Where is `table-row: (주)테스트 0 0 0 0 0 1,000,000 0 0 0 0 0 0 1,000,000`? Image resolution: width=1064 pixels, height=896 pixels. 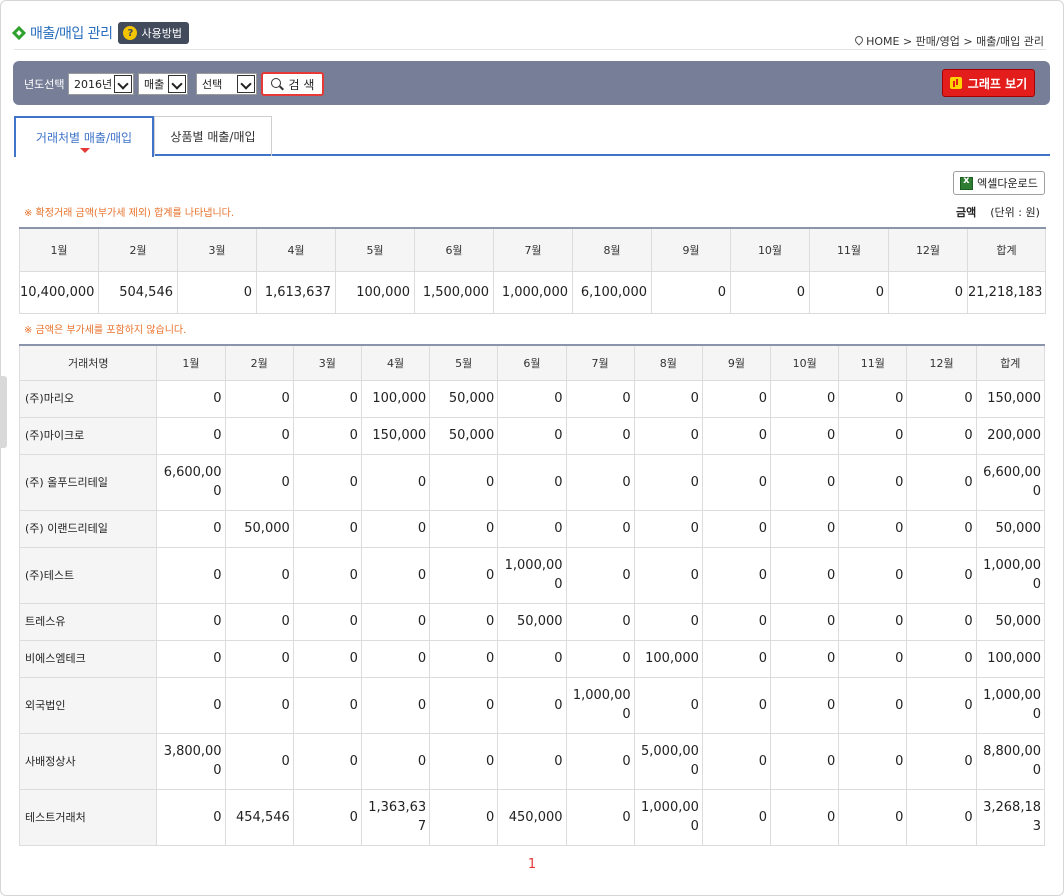
table-row: (주)테스트 0 0 0 0 0 1,000,000 0 0 0 0 0 0 1,000,000 is located at coordinates (532, 575).